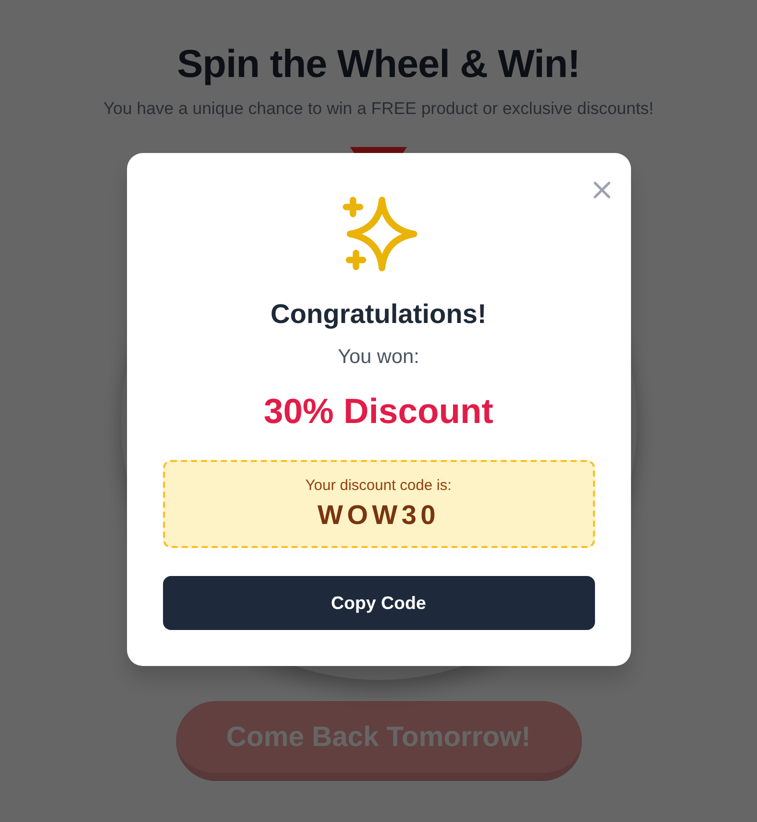 This screenshot has height=822, width=757. What do you see at coordinates (378, 486) in the screenshot?
I see `discount-code-label: Your discount code is:` at bounding box center [378, 486].